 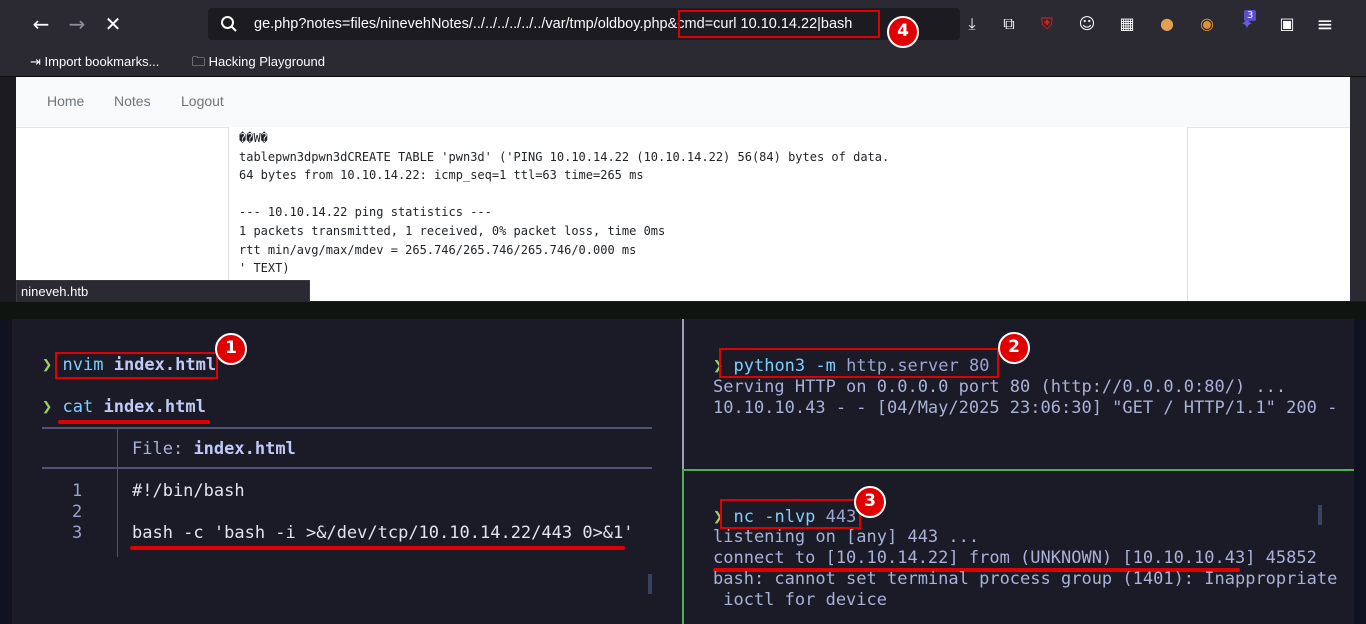 What do you see at coordinates (77, 491) in the screenshot?
I see `line-number: 1` at bounding box center [77, 491].